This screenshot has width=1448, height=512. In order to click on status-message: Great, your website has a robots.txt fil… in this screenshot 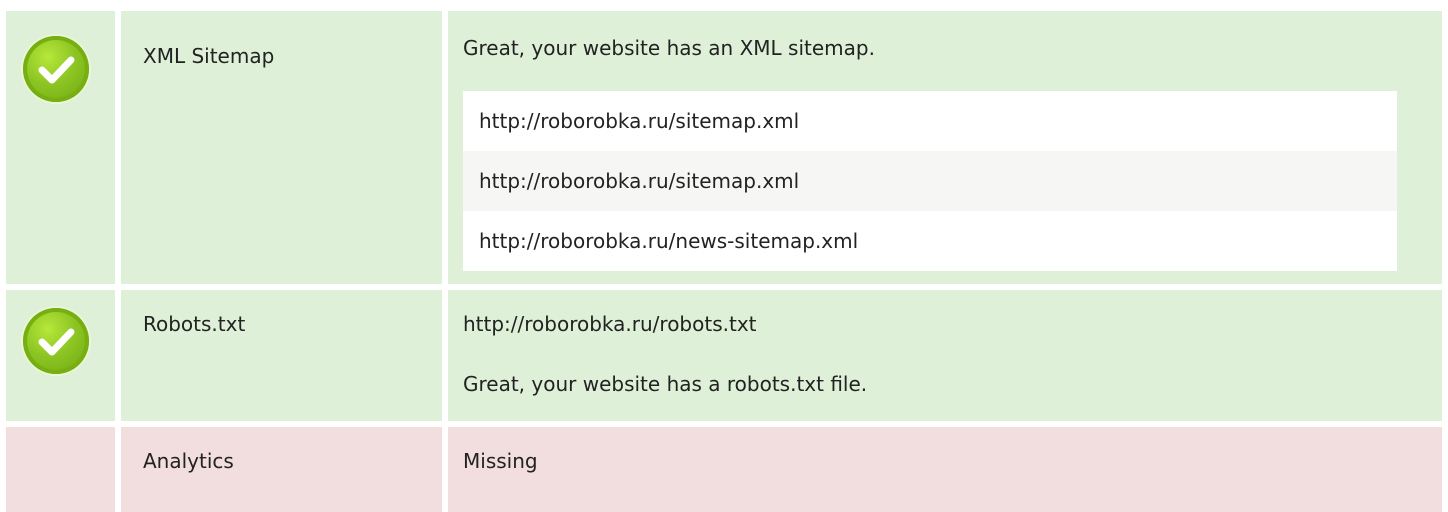, I will do `click(665, 384)`.